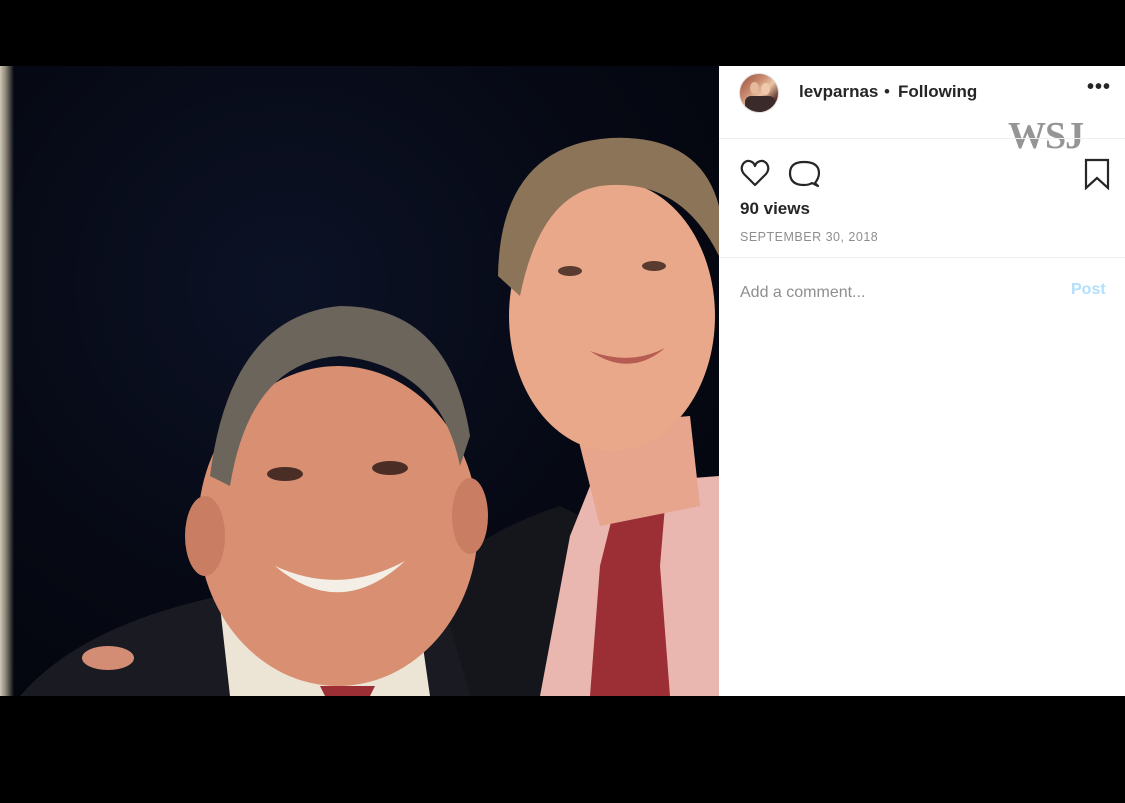 The image size is (1125, 803). Describe the element at coordinates (890, 293) in the screenshot. I see `comment-input` at that location.